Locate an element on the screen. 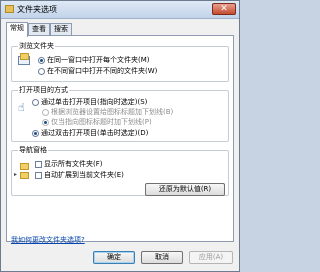 This screenshot has width=320, height=272. radio-same-window is located at coordinates (41, 60).